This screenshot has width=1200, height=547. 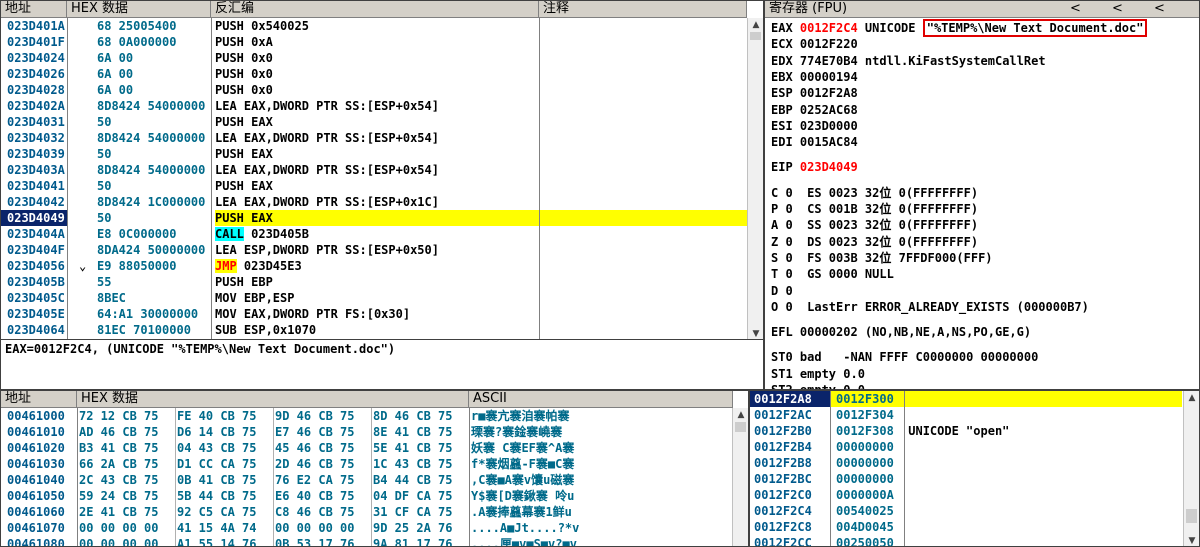 I want to click on register-line: EIP 023D4049, so click(x=814, y=167).